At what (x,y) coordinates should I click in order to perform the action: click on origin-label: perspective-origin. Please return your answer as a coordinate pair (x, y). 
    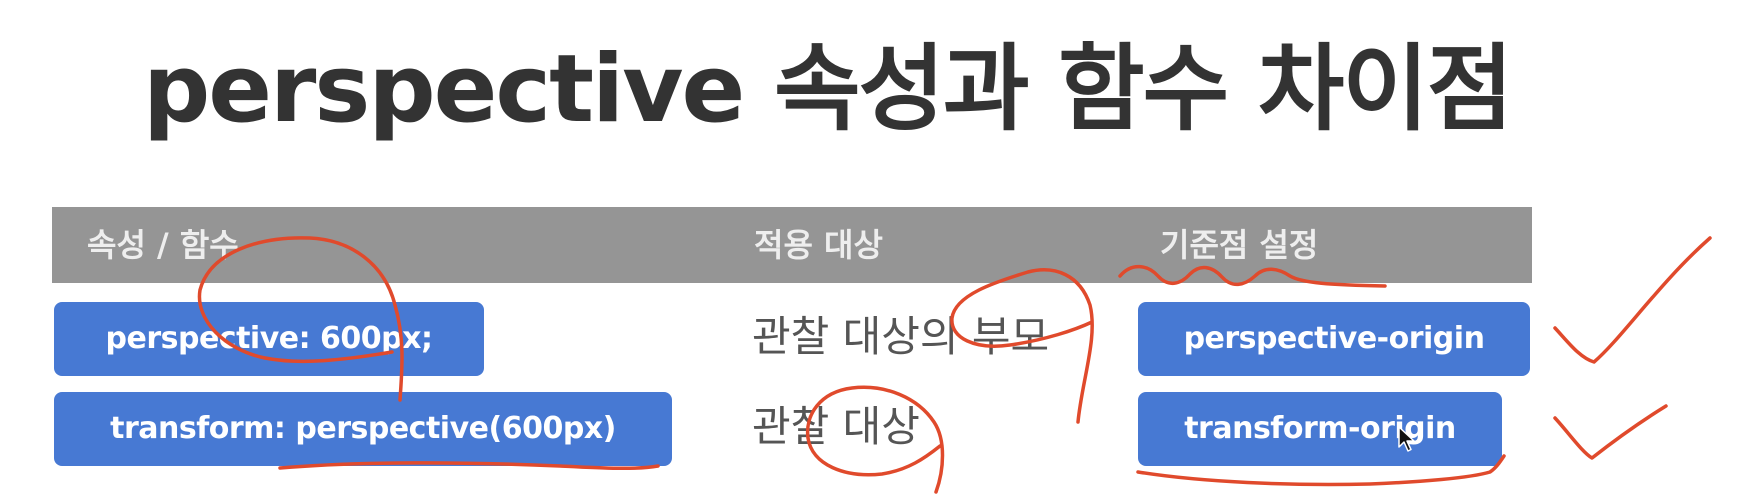
    Looking at the image, I should click on (1334, 338).